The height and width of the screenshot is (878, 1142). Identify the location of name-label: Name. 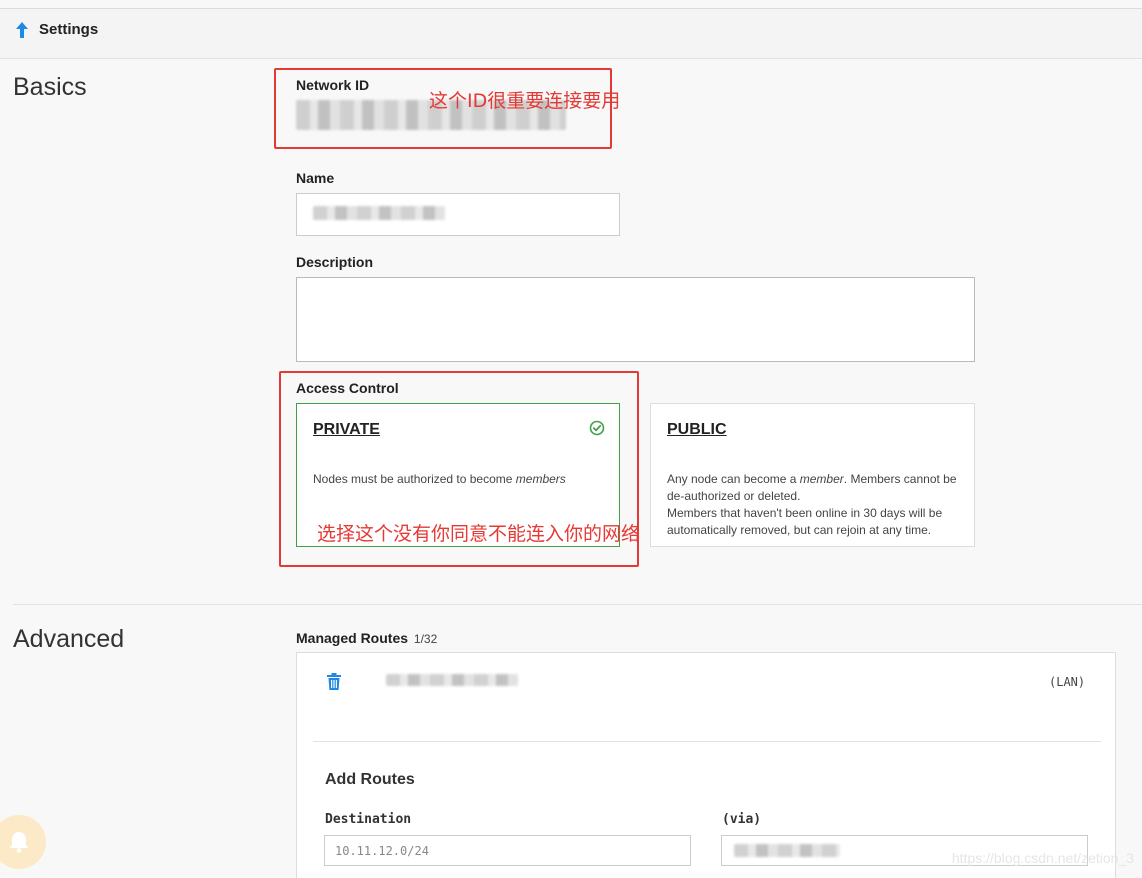
(315, 178).